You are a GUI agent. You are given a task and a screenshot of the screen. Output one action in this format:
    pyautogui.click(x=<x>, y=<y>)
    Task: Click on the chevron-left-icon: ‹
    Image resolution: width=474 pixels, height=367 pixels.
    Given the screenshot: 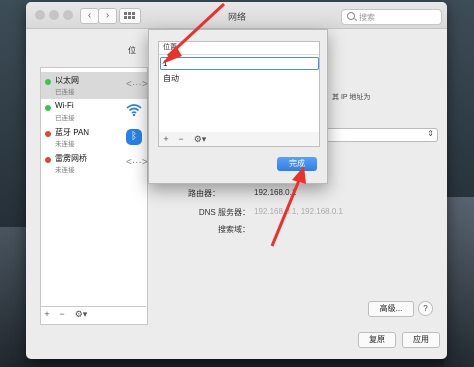 What is the action you would take?
    pyautogui.click(x=89, y=15)
    